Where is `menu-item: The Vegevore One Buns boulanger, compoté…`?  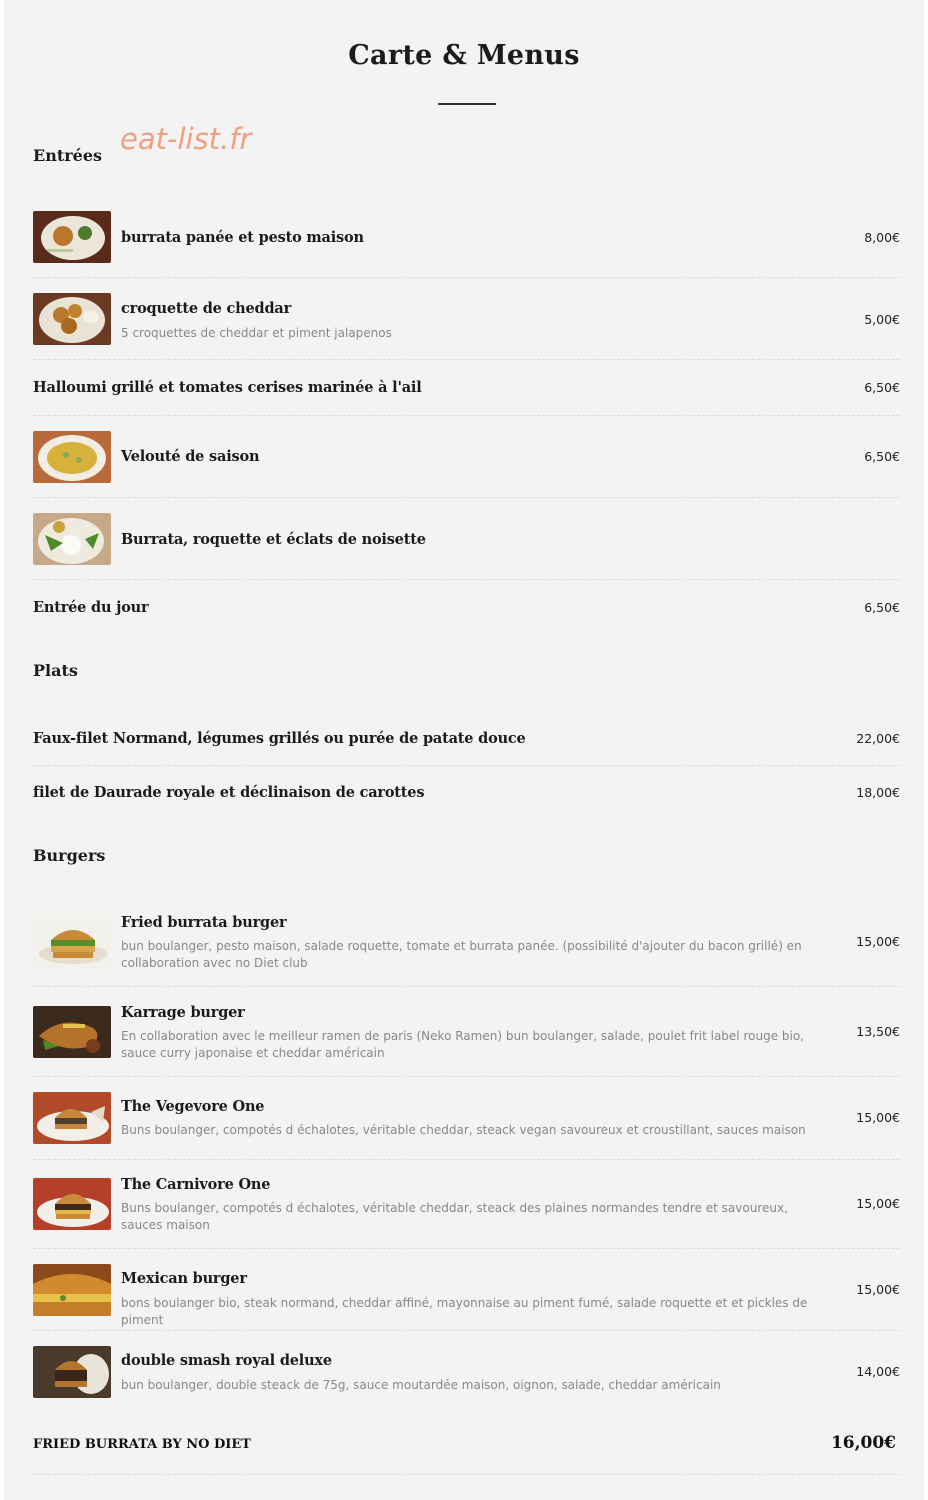 menu-item: The Vegevore One Buns boulanger, compoté… is located at coordinates (466, 1120).